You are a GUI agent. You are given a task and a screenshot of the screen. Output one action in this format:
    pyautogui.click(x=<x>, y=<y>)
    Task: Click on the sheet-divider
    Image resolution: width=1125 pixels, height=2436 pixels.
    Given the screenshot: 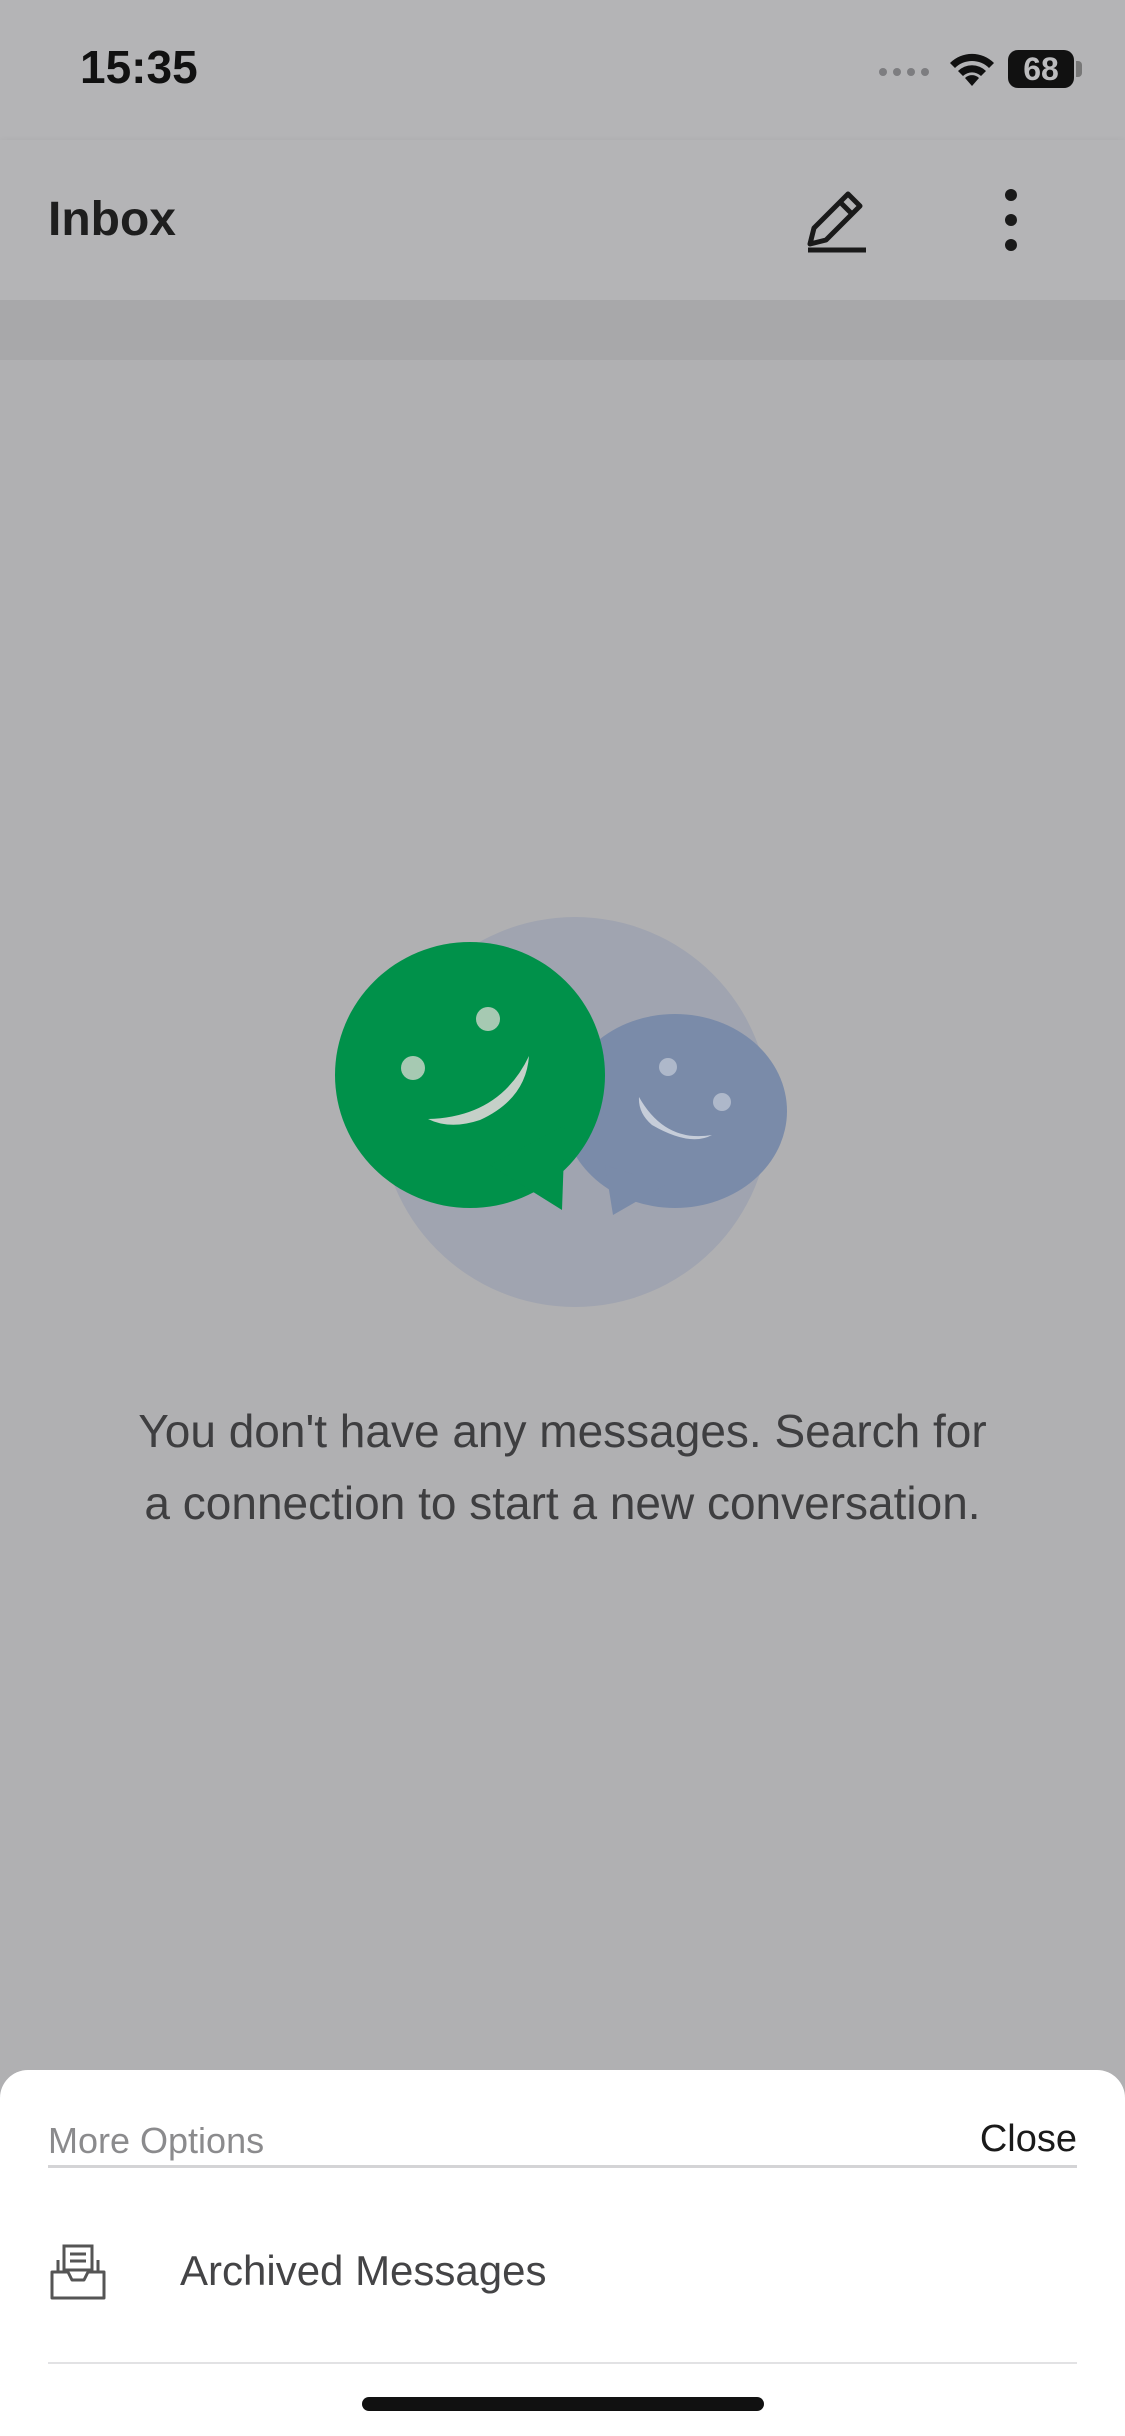 What is the action you would take?
    pyautogui.click(x=562, y=2166)
    